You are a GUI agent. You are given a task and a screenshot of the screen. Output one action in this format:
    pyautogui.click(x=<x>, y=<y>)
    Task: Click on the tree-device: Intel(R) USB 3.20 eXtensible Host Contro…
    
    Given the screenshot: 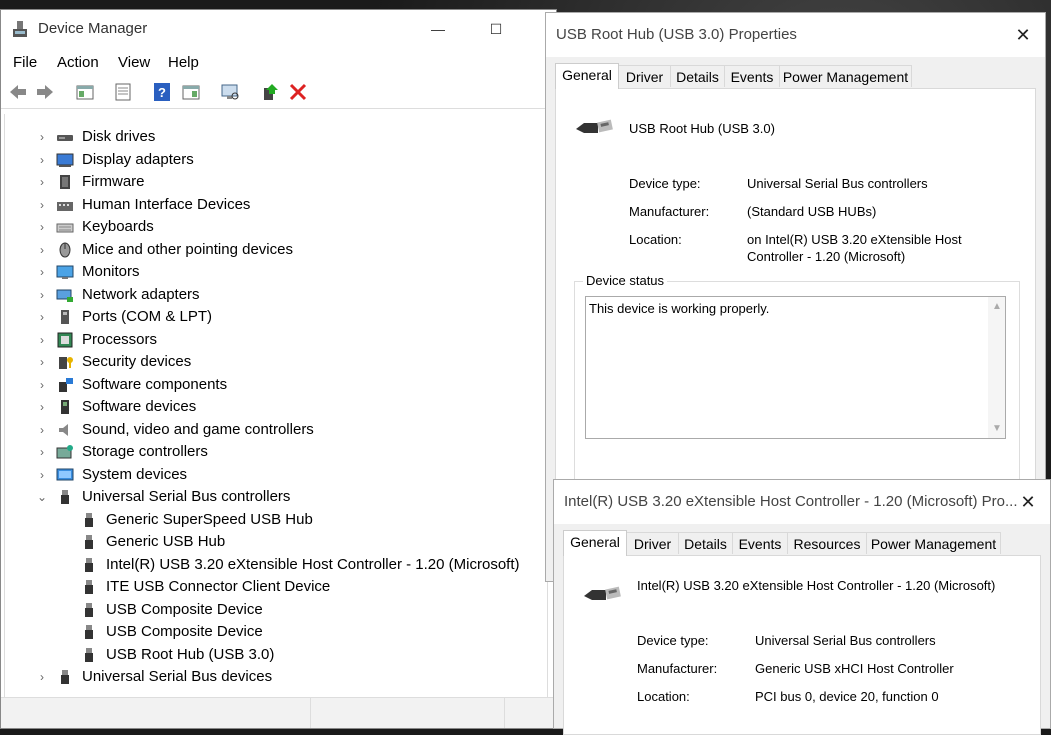 What is the action you would take?
    pyautogui.click(x=275, y=565)
    